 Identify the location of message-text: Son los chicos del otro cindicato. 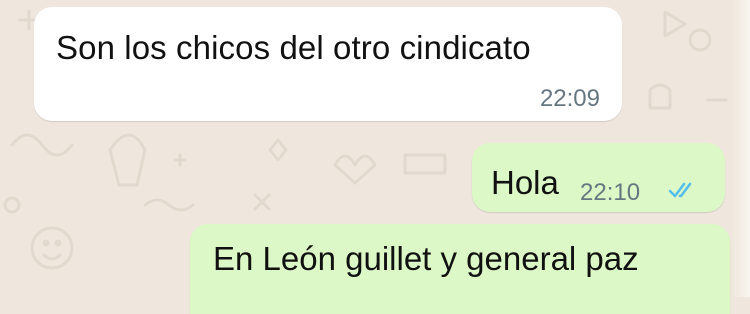
(293, 47).